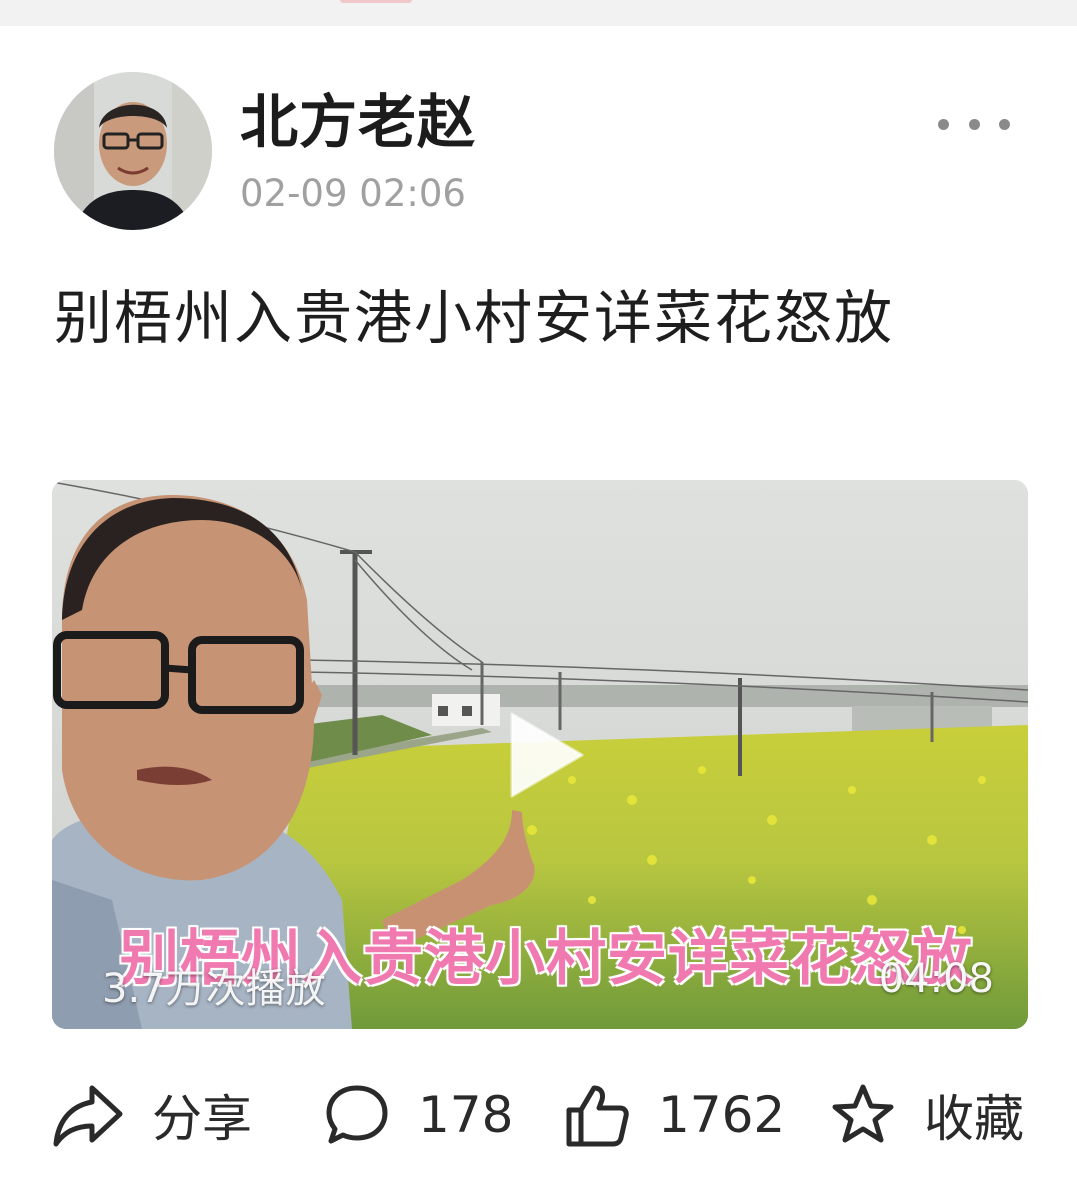 Image resolution: width=1077 pixels, height=1178 pixels. I want to click on comment-button: 178, so click(418, 1115).